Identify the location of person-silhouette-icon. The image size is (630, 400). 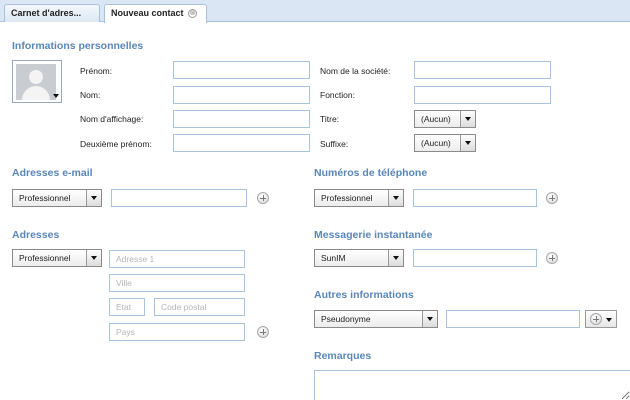
(36, 82).